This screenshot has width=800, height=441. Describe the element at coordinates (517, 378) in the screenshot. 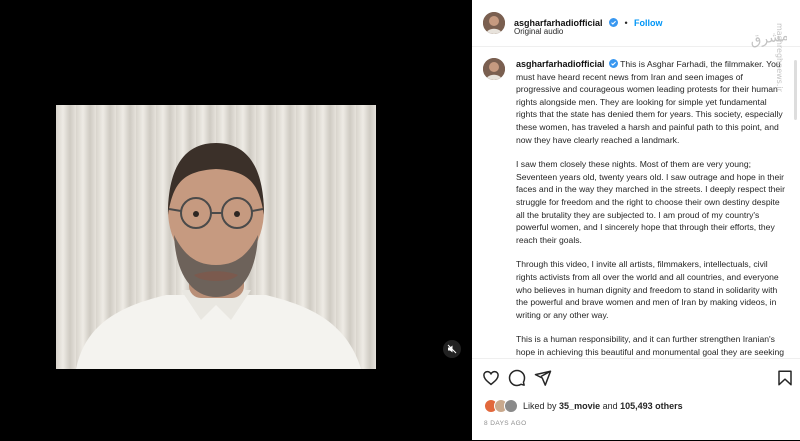

I see `comment-icon` at that location.